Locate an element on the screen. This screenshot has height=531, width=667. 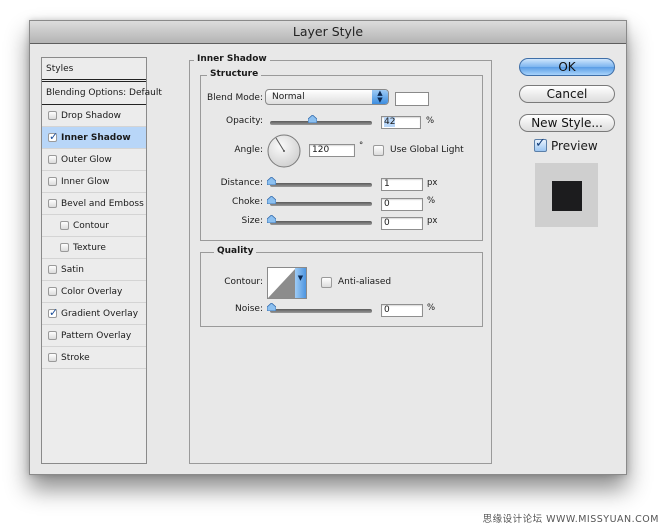
preview-checkbox: ✓ is located at coordinates (540, 144).